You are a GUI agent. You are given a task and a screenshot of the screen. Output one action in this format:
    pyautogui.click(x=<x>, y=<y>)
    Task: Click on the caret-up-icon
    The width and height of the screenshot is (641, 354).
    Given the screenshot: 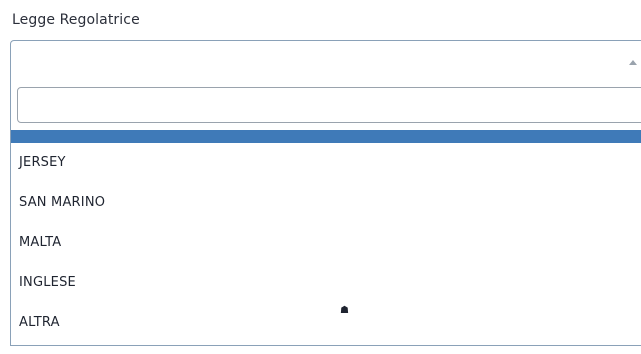 What is the action you would take?
    pyautogui.click(x=633, y=62)
    